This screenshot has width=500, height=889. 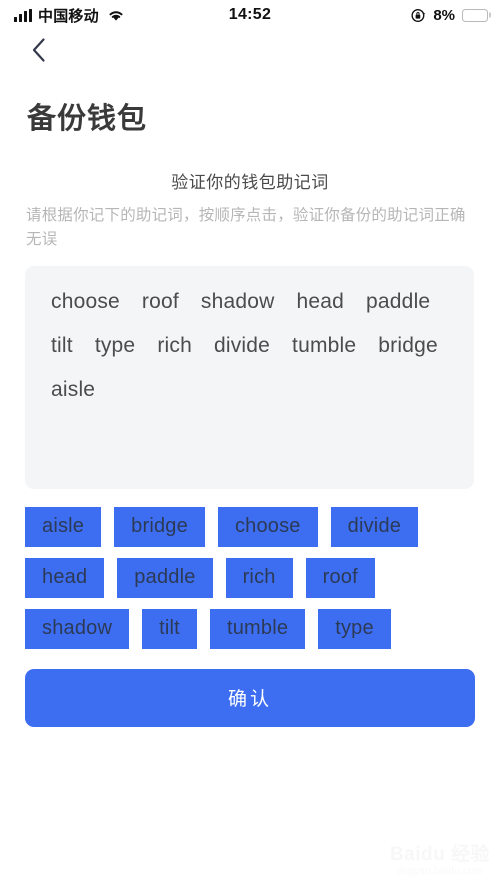 What do you see at coordinates (250, 15) in the screenshot?
I see `status-bar: 中国移动 14:52 8%` at bounding box center [250, 15].